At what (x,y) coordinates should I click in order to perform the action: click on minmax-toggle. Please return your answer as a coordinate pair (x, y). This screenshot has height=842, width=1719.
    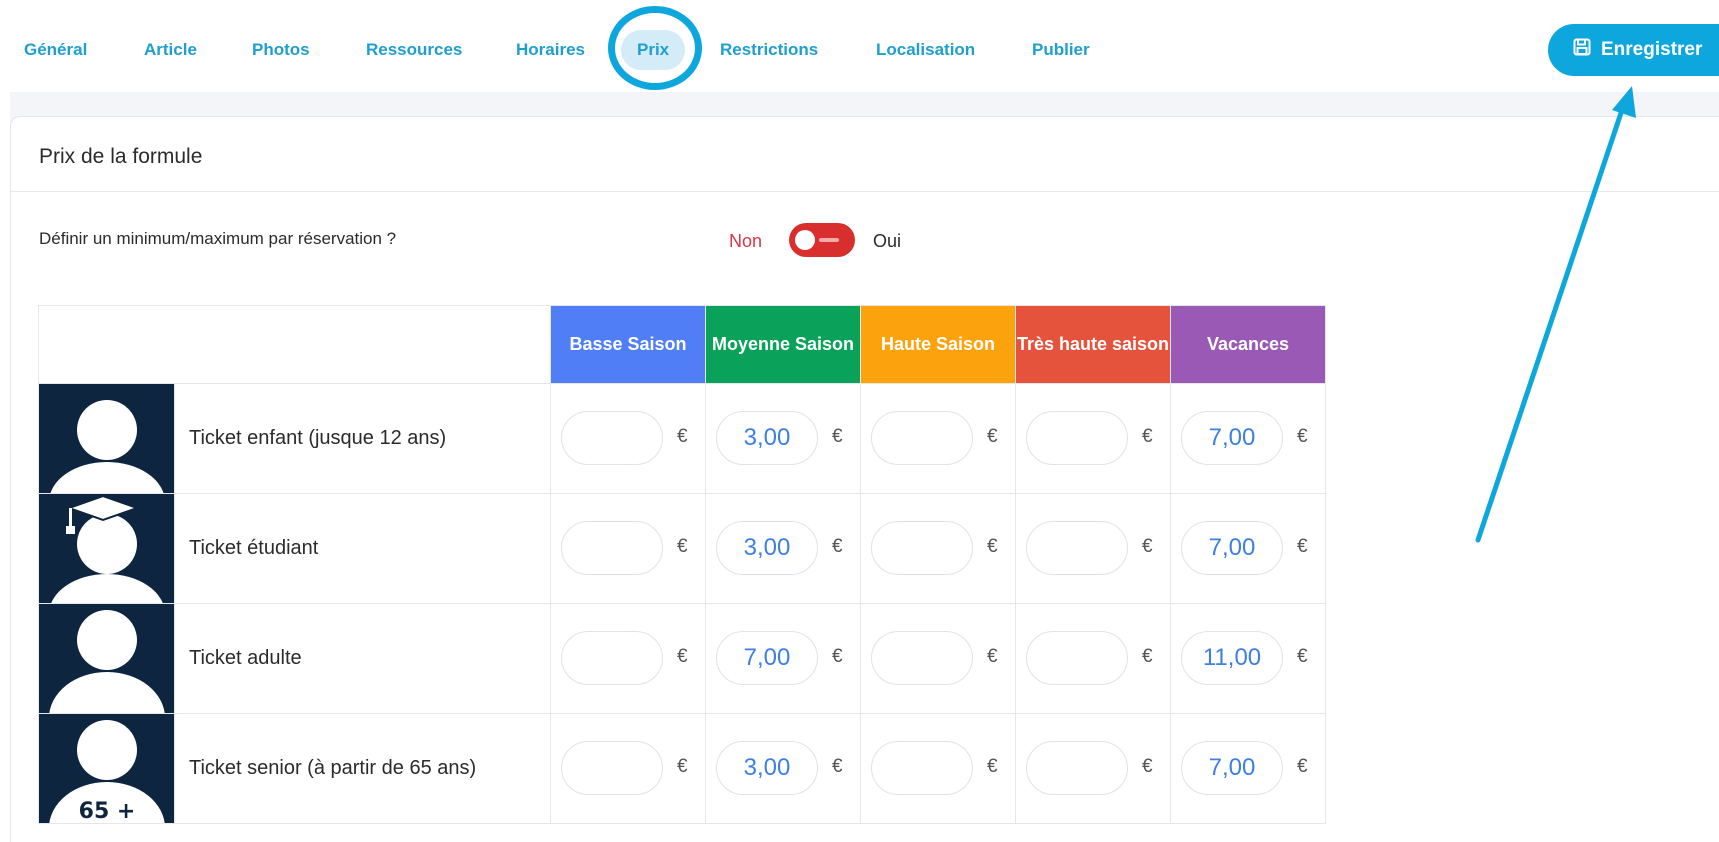
    Looking at the image, I should click on (822, 240).